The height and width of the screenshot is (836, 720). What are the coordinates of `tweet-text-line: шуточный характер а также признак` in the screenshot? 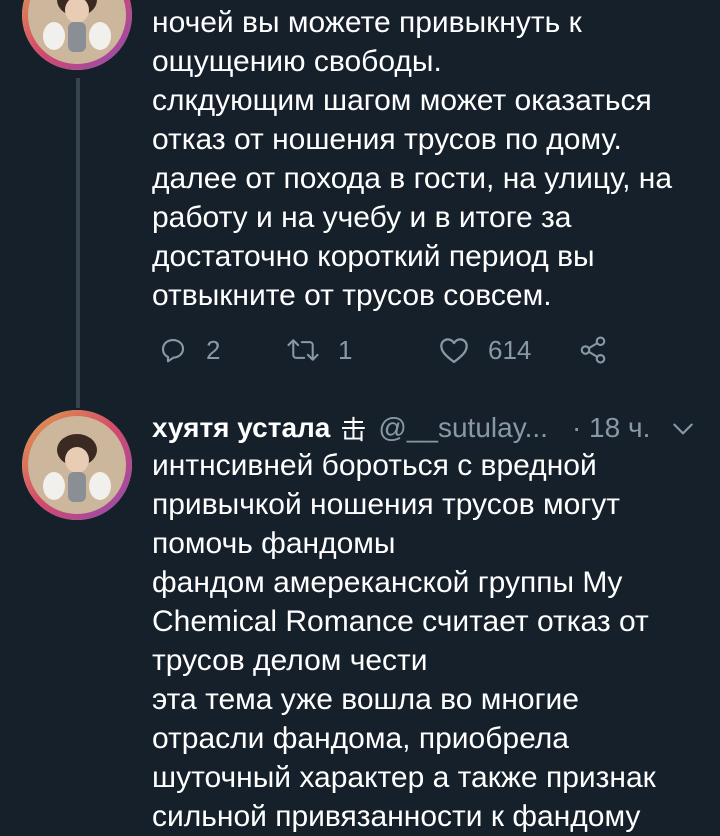 It's located at (404, 777).